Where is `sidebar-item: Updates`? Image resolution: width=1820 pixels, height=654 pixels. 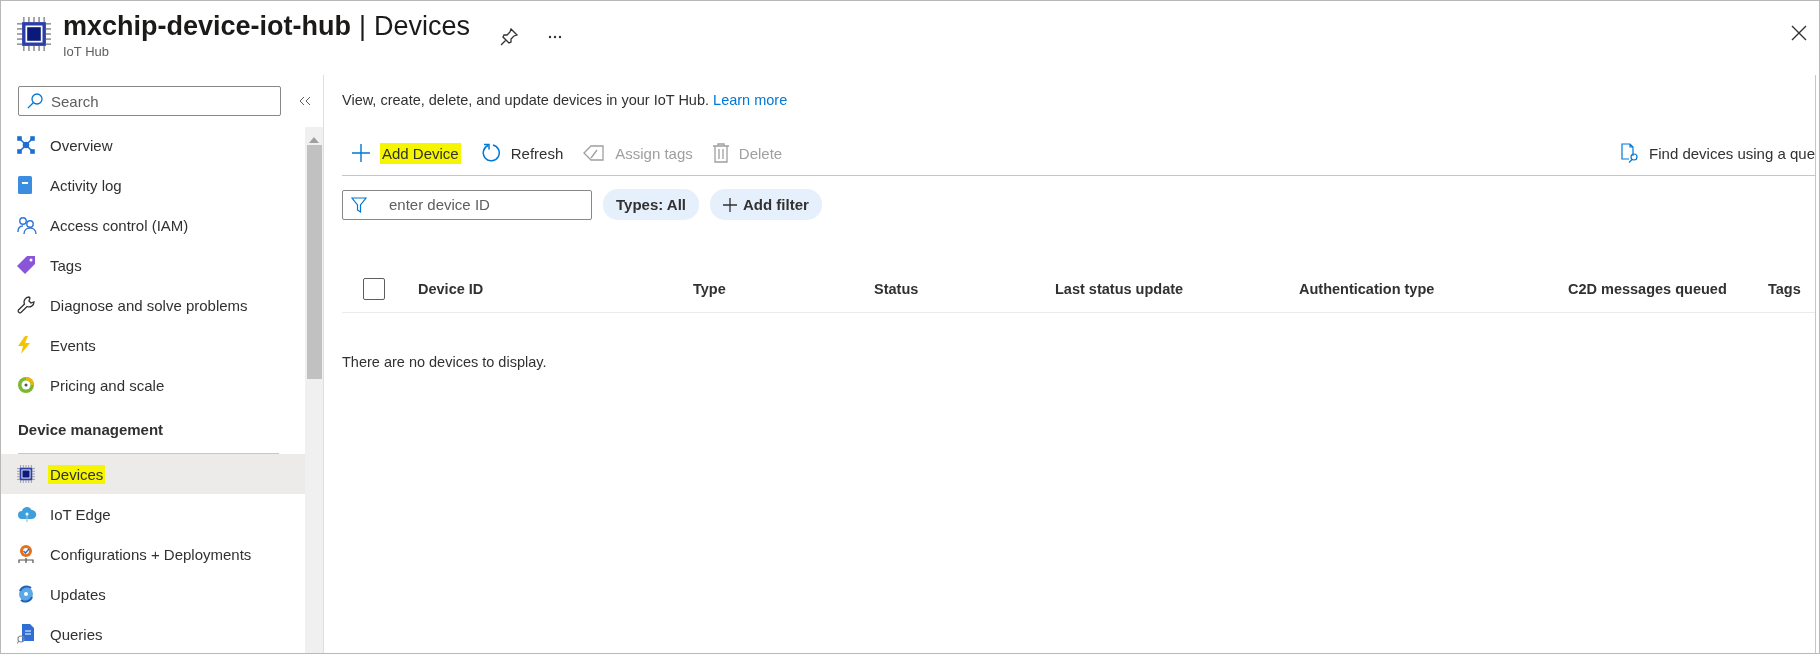 sidebar-item: Updates is located at coordinates (153, 594).